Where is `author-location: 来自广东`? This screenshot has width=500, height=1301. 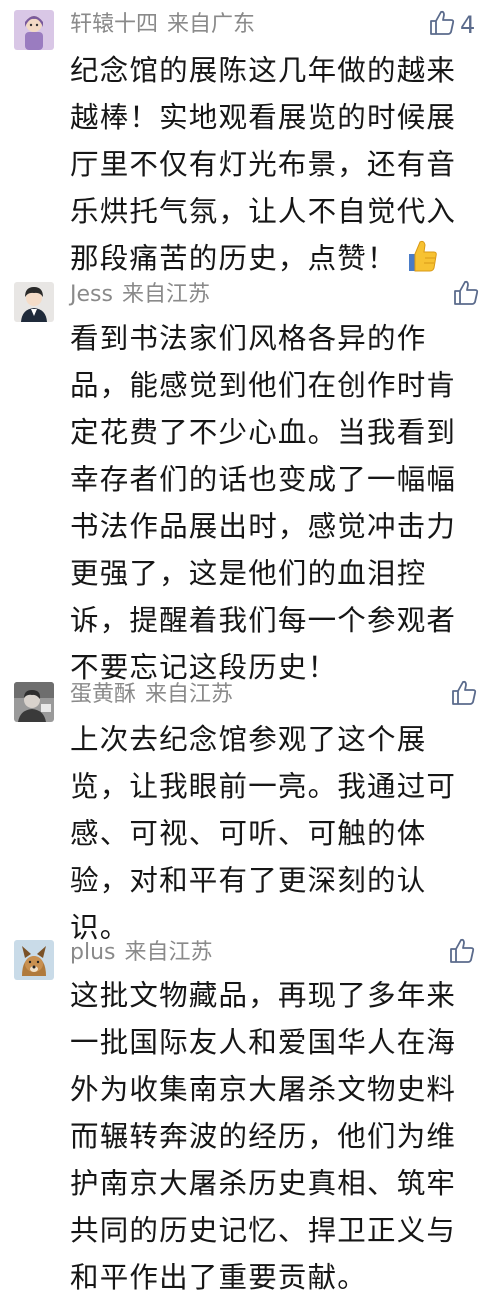
author-location: 来自广东 is located at coordinates (211, 24).